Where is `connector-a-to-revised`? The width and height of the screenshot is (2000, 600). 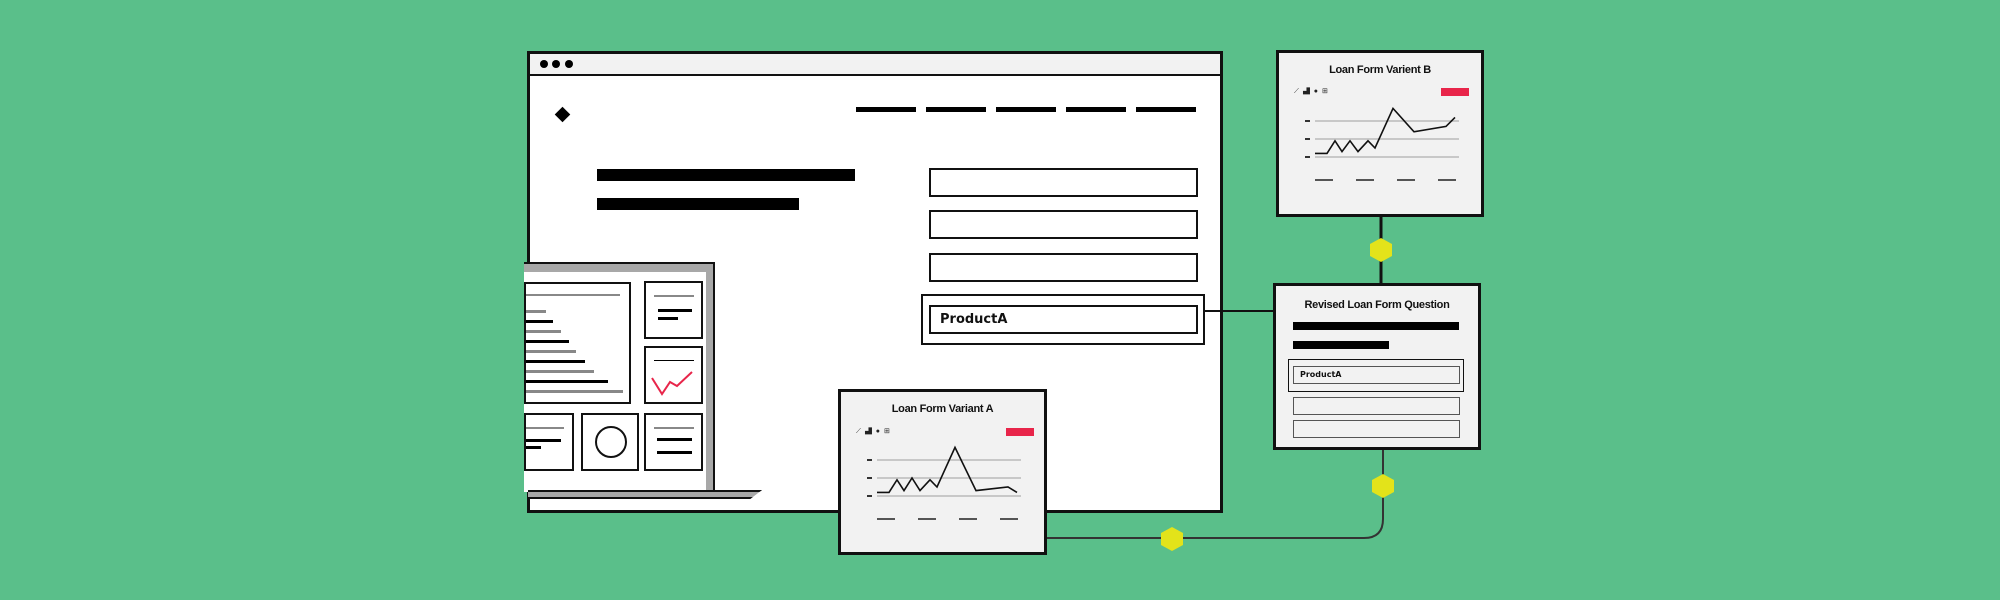
connector-a-to-revised is located at coordinates (1213, 494).